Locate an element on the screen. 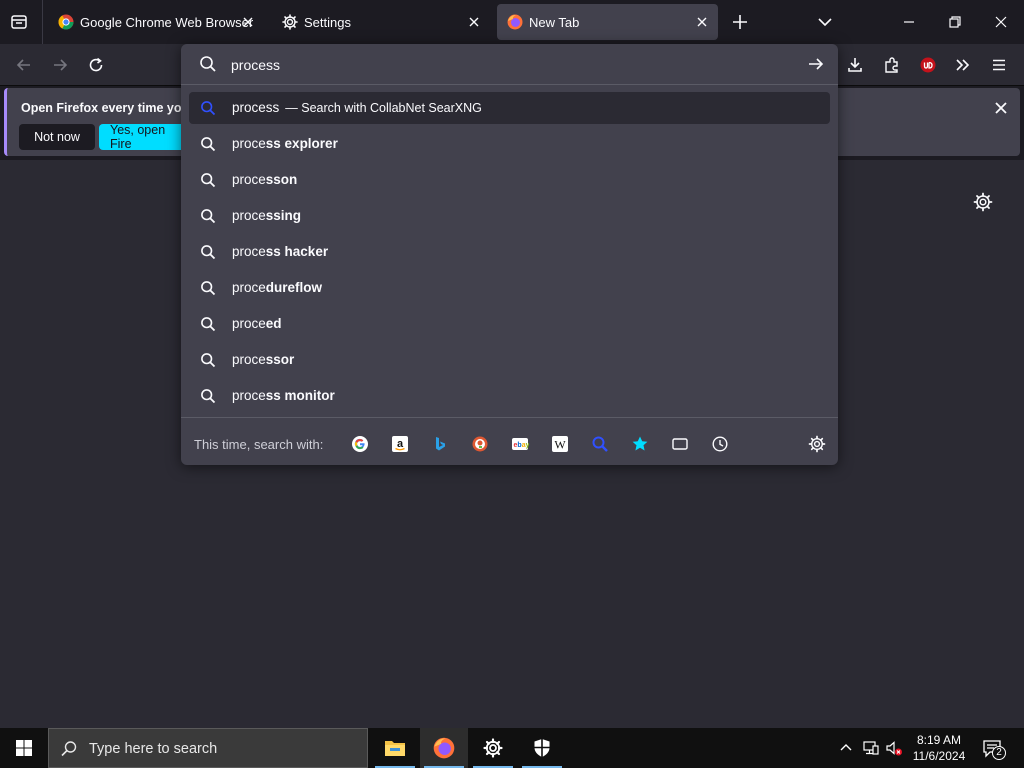  searxng-search-icon is located at coordinates (208, 108).